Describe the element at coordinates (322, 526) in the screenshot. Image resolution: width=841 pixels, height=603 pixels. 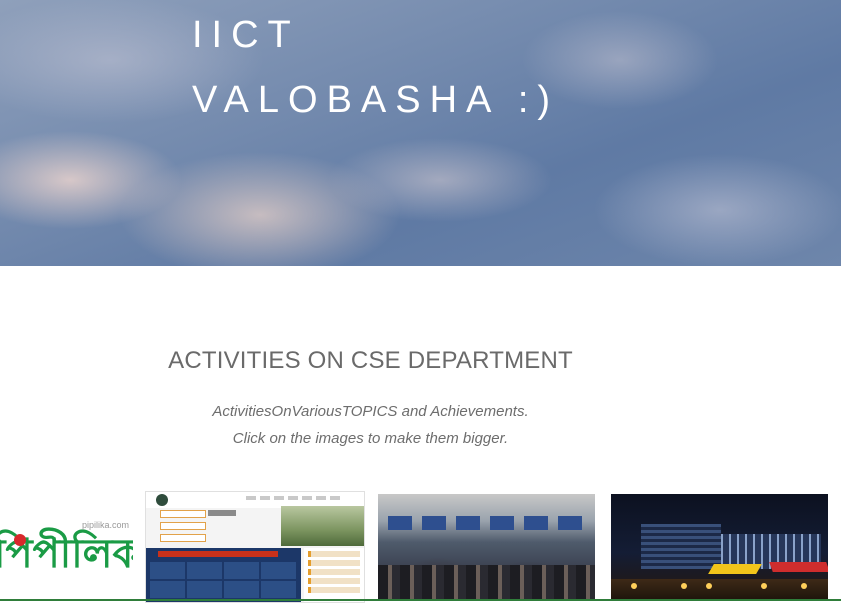
I see `screenshot-photo` at that location.